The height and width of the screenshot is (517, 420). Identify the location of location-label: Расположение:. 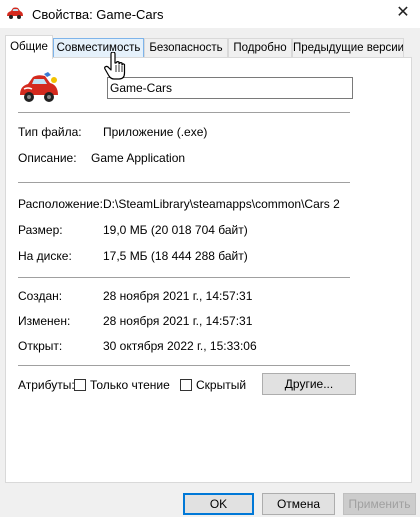
(60, 204).